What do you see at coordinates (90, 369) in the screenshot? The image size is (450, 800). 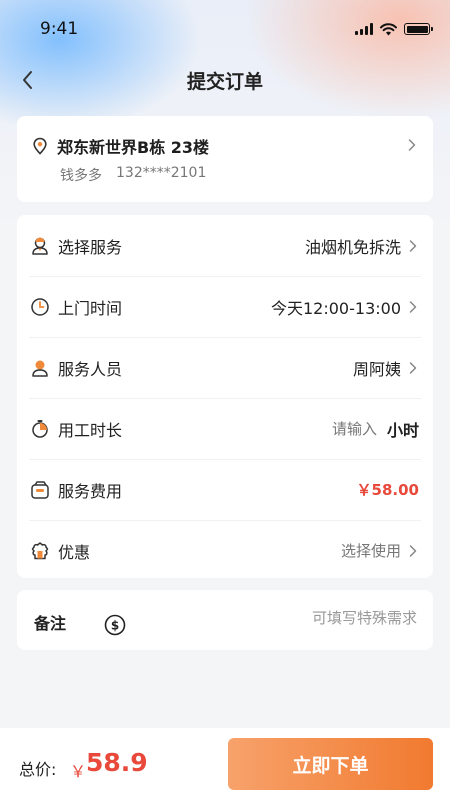 I see `row-label: 服务人员` at bounding box center [90, 369].